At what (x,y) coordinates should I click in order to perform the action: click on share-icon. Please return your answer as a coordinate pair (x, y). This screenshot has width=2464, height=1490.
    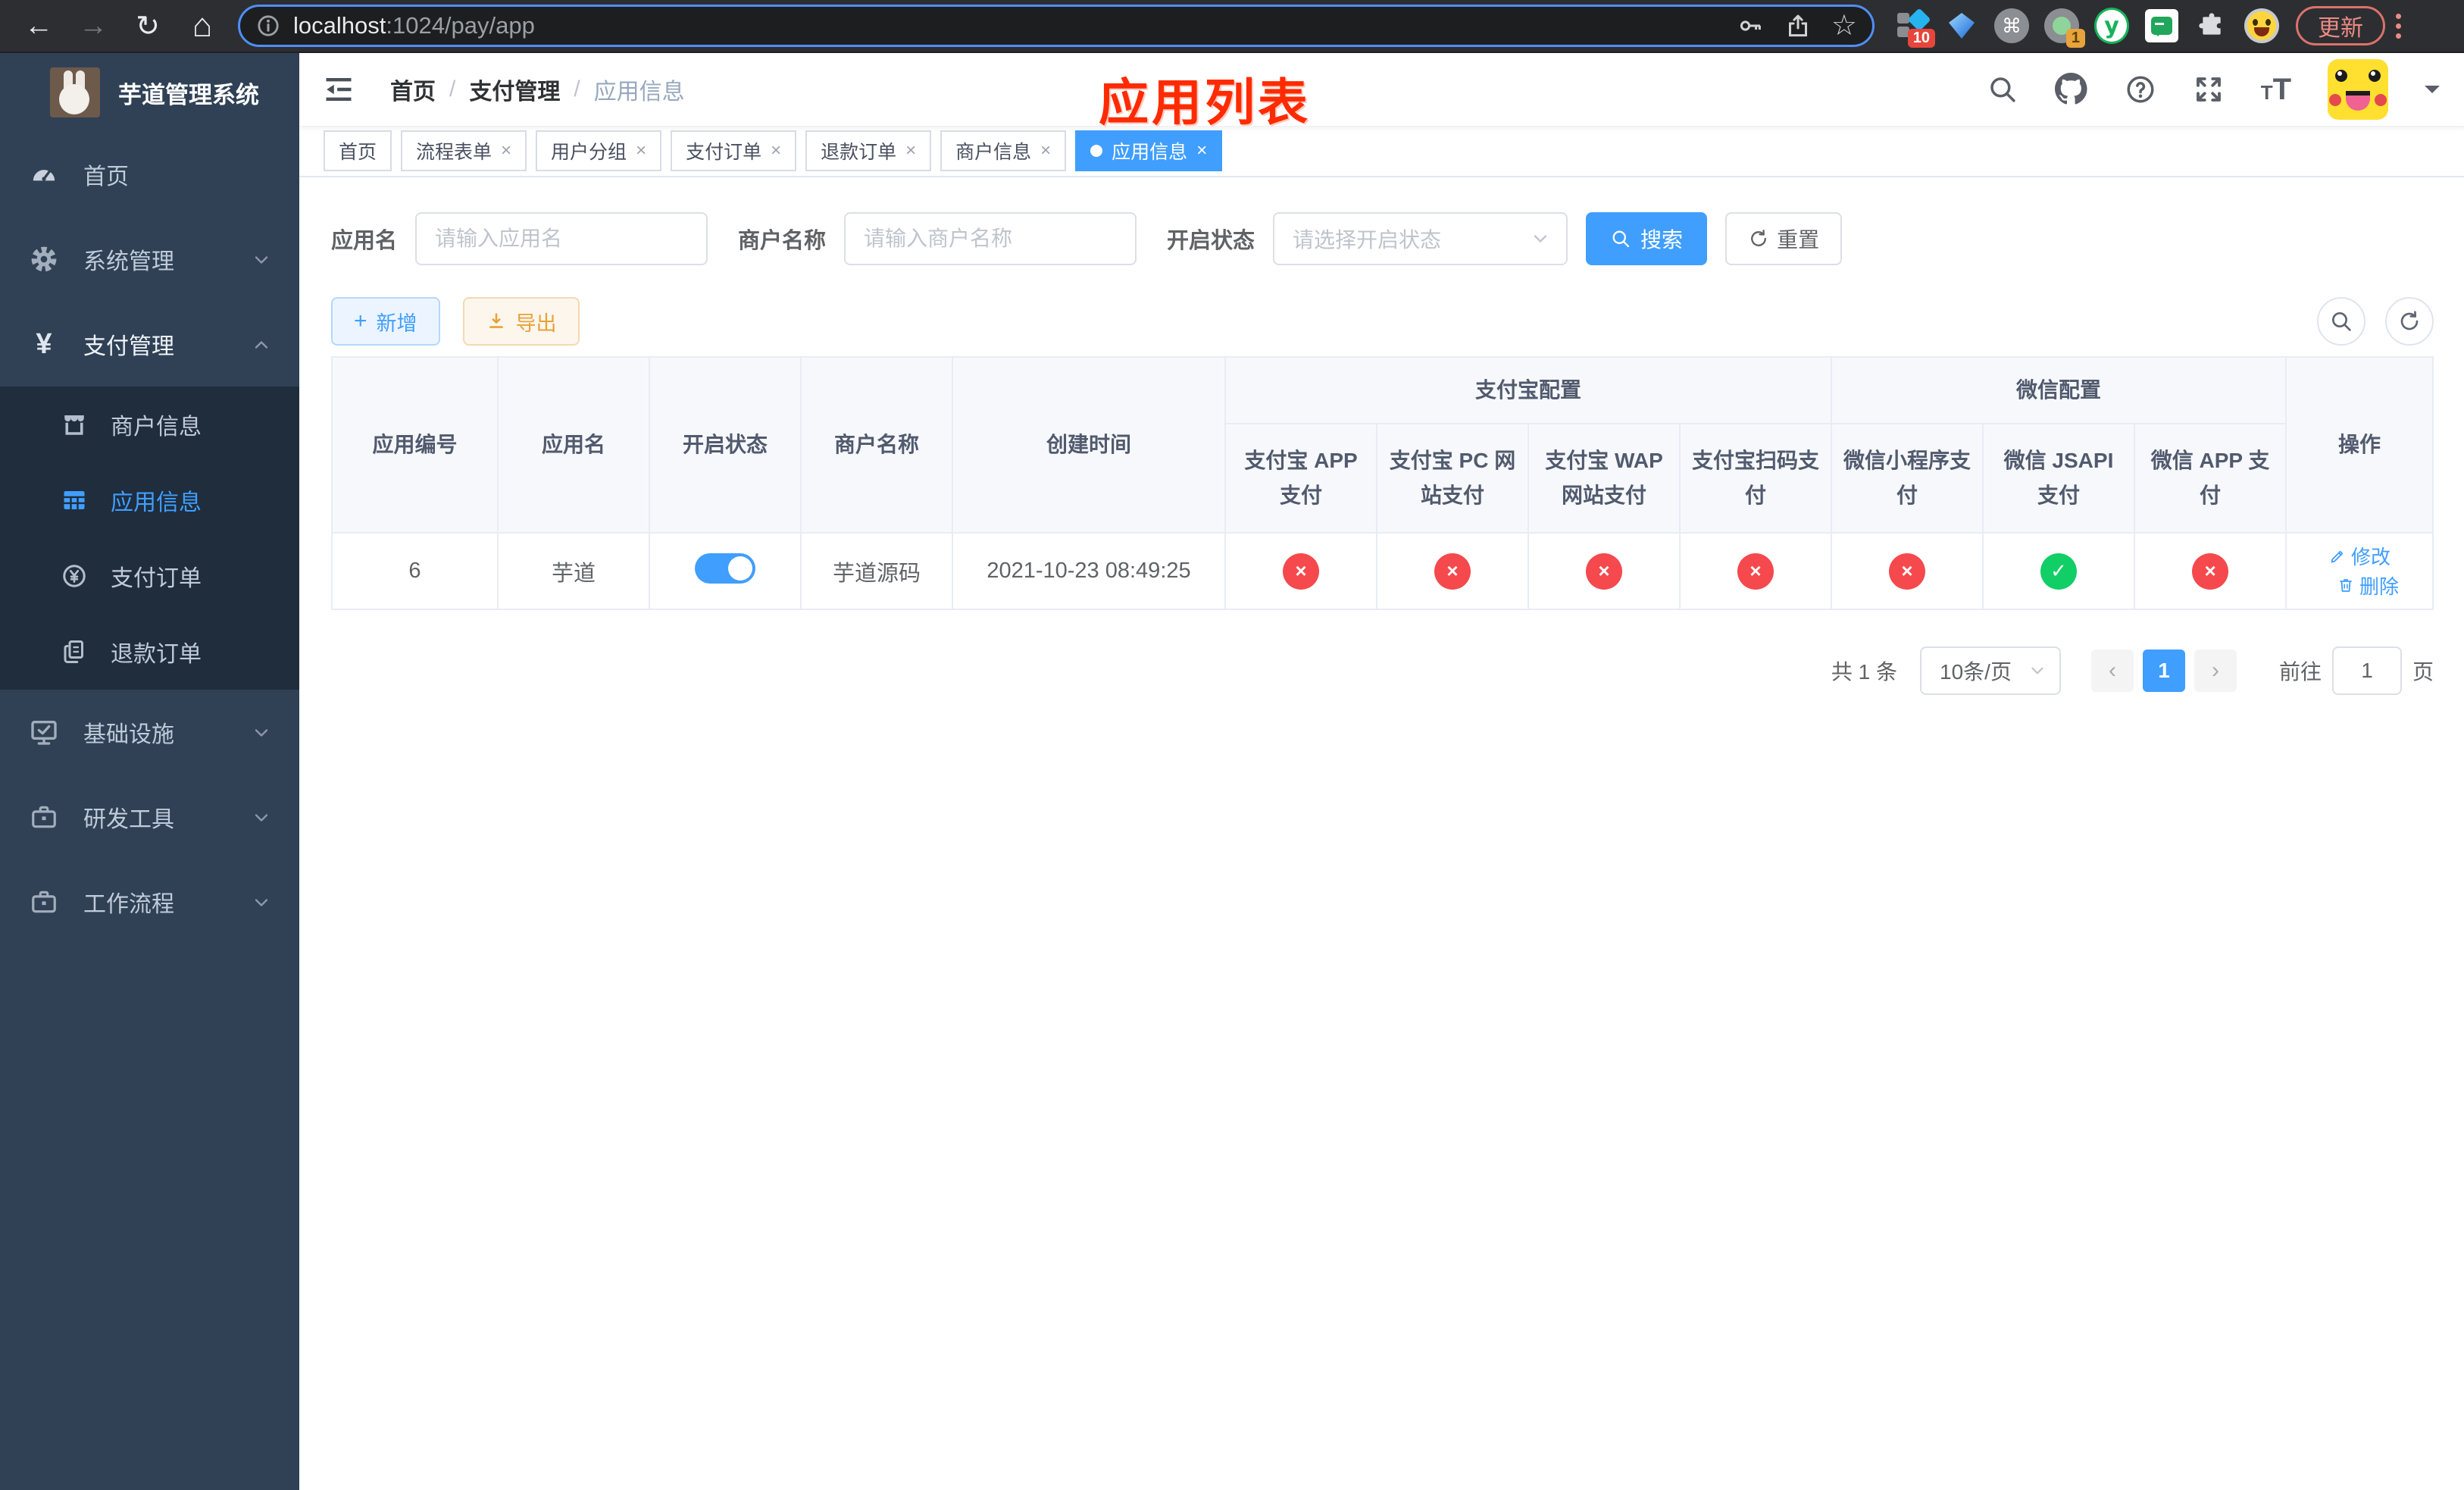
    Looking at the image, I should click on (1798, 26).